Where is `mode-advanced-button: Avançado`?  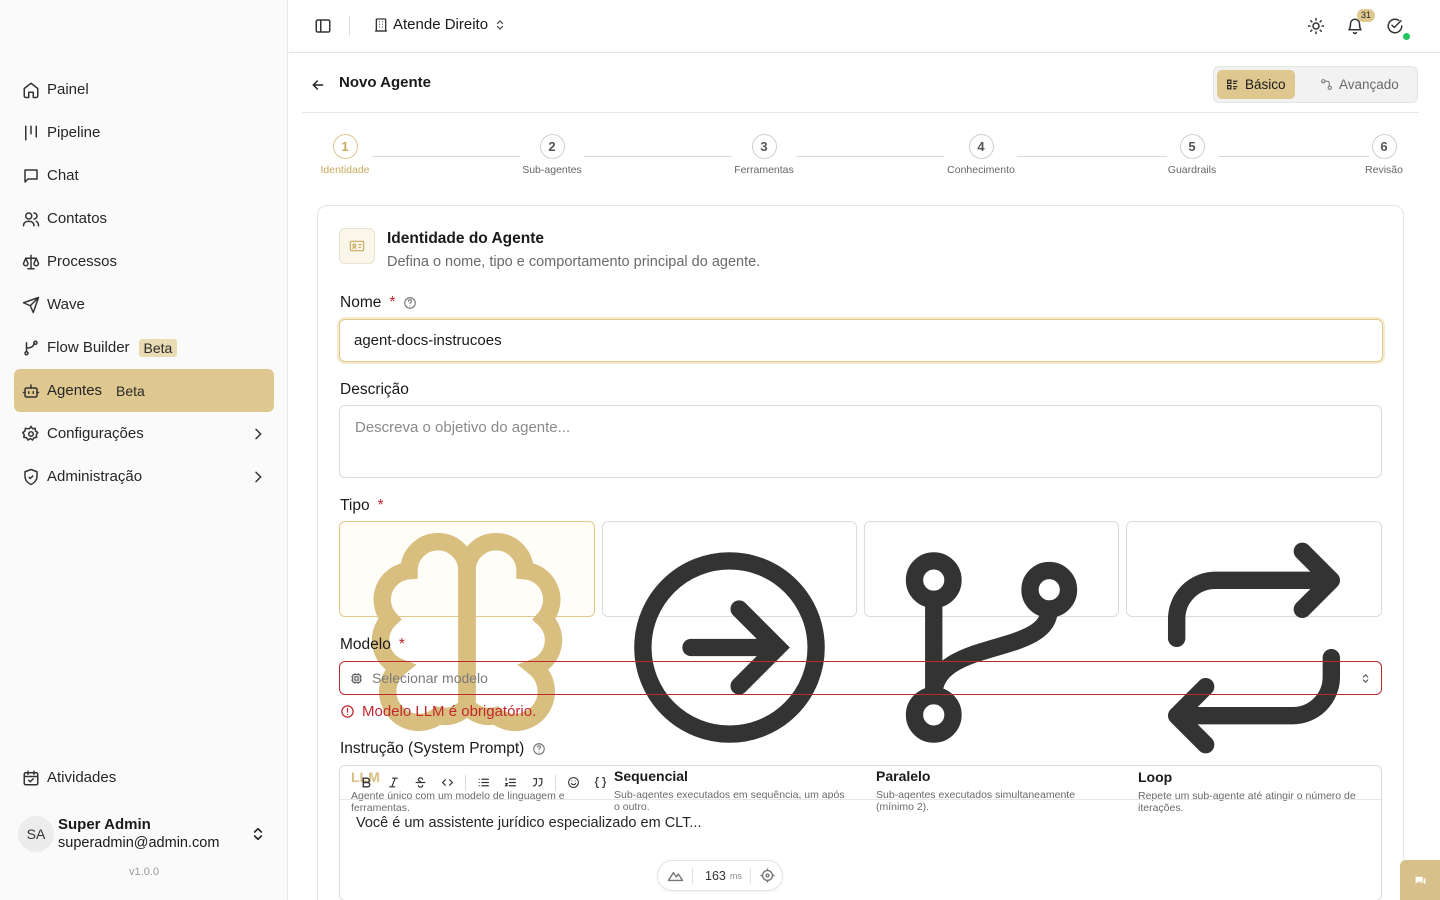
mode-advanced-button: Avançado is located at coordinates (1359, 84).